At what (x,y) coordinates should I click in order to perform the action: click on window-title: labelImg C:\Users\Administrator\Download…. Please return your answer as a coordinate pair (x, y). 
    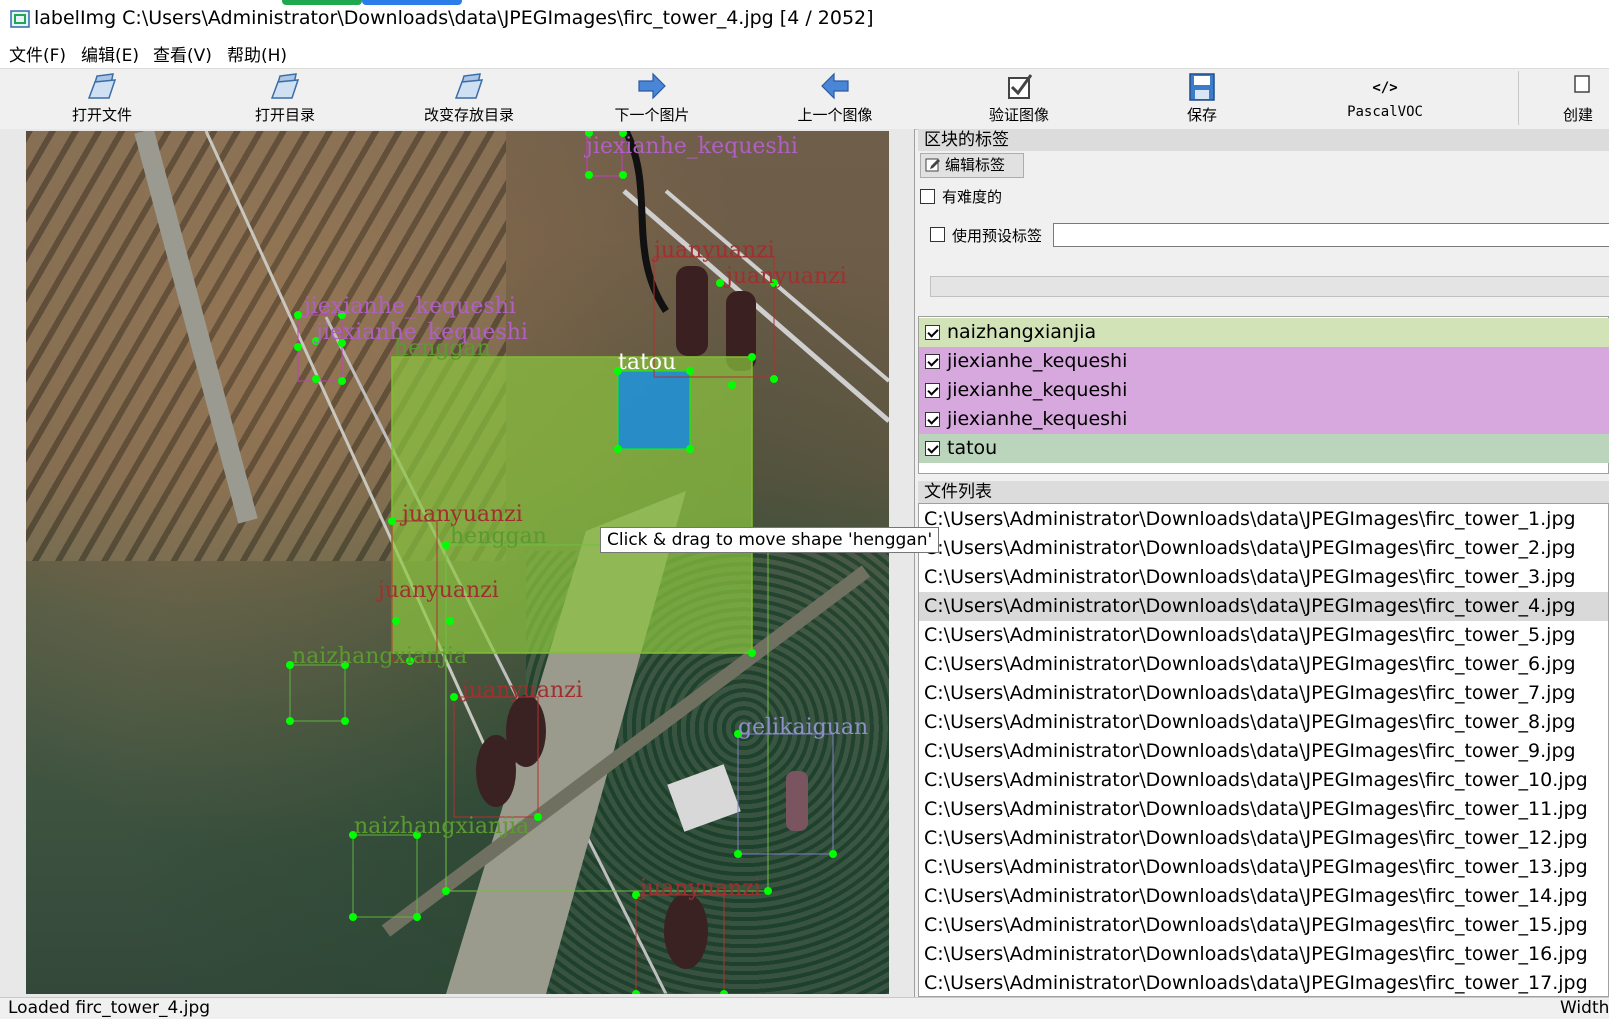
    Looking at the image, I should click on (454, 18).